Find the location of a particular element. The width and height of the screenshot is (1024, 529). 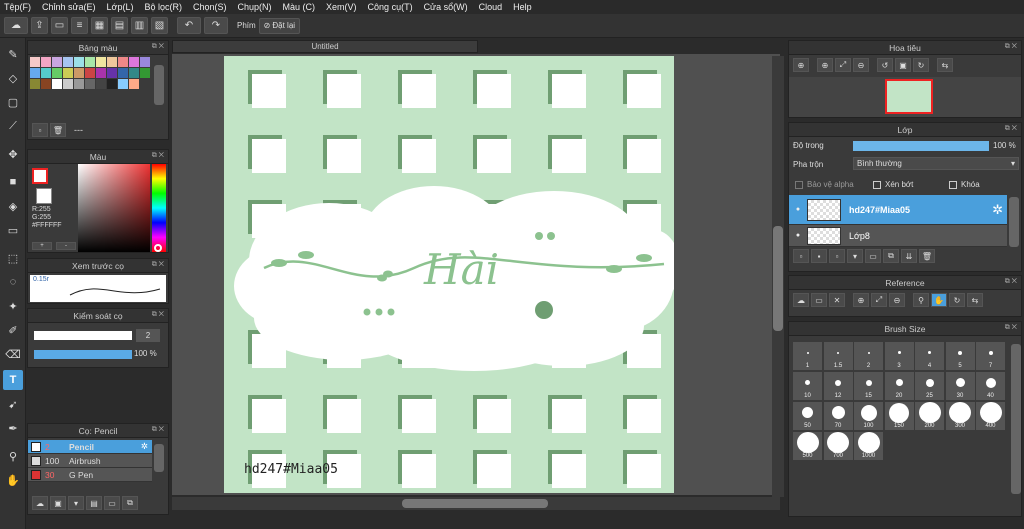

visibility-icon: ● is located at coordinates (798, 209).